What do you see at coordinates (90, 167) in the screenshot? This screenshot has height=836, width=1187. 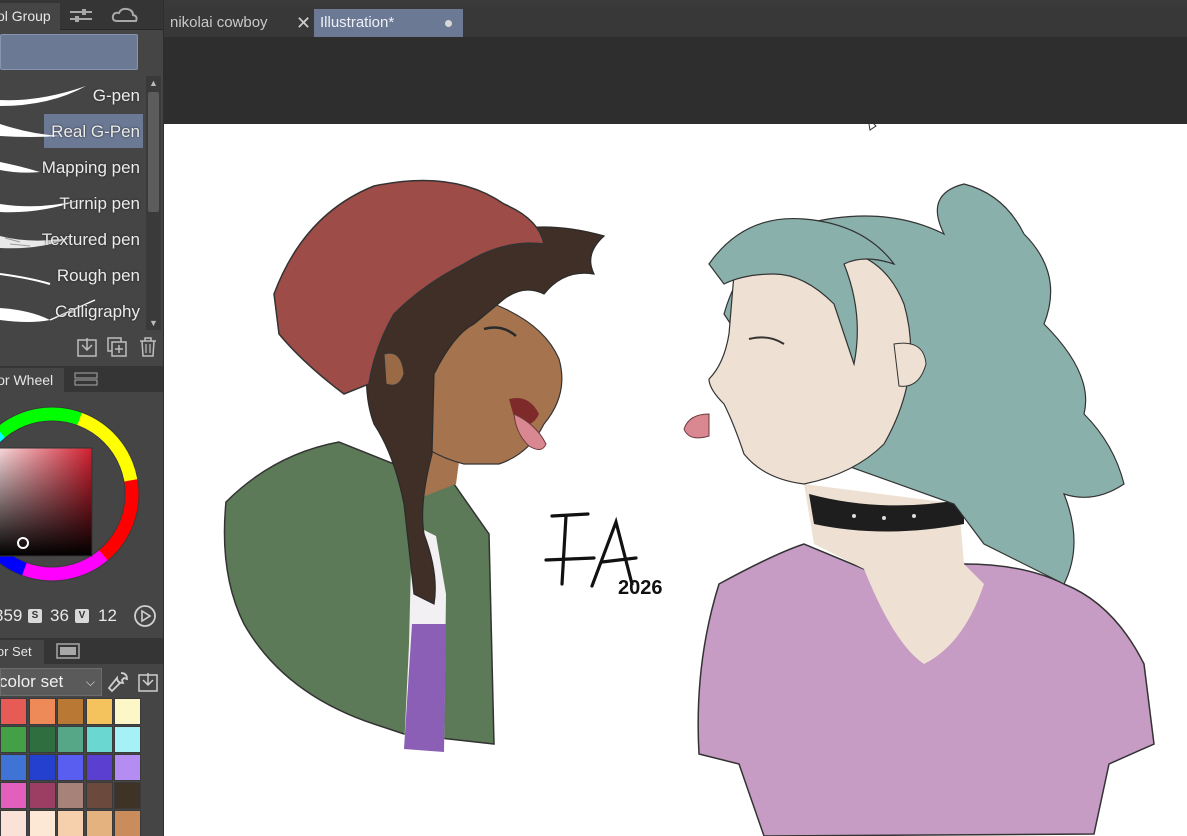 I see `brush-label: Mapping pen` at bounding box center [90, 167].